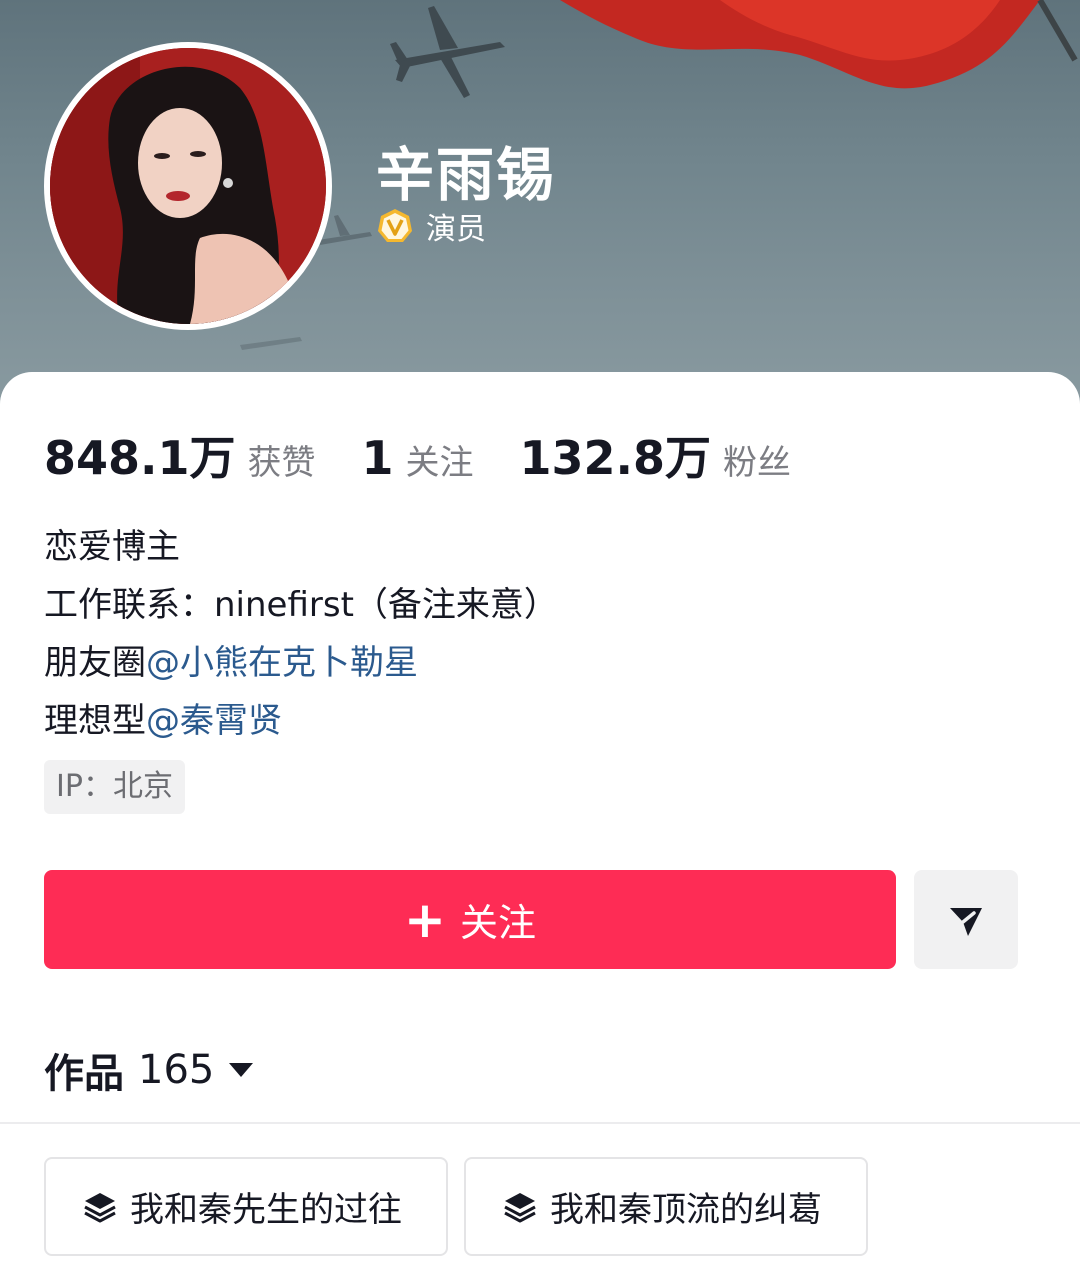 The width and height of the screenshot is (1080, 1273). What do you see at coordinates (757, 463) in the screenshot?
I see `stat-followers-label: 粉丝` at bounding box center [757, 463].